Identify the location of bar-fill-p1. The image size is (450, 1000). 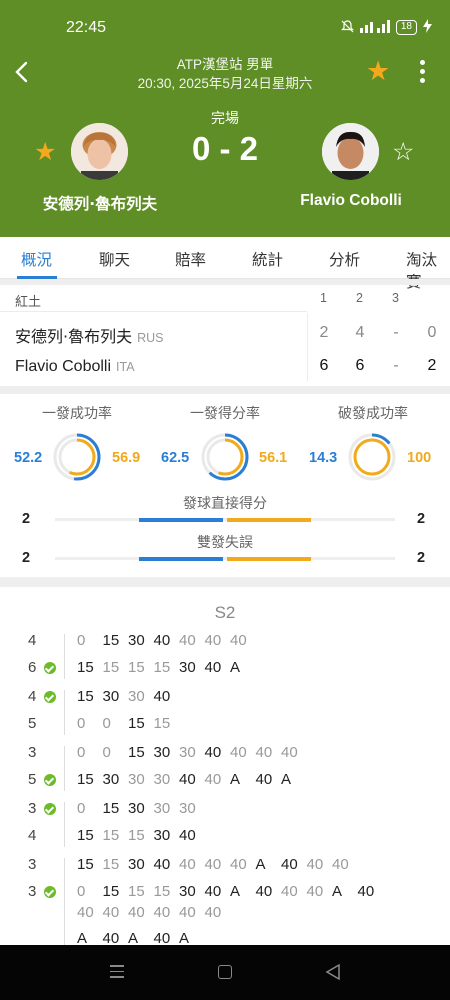
(181, 559).